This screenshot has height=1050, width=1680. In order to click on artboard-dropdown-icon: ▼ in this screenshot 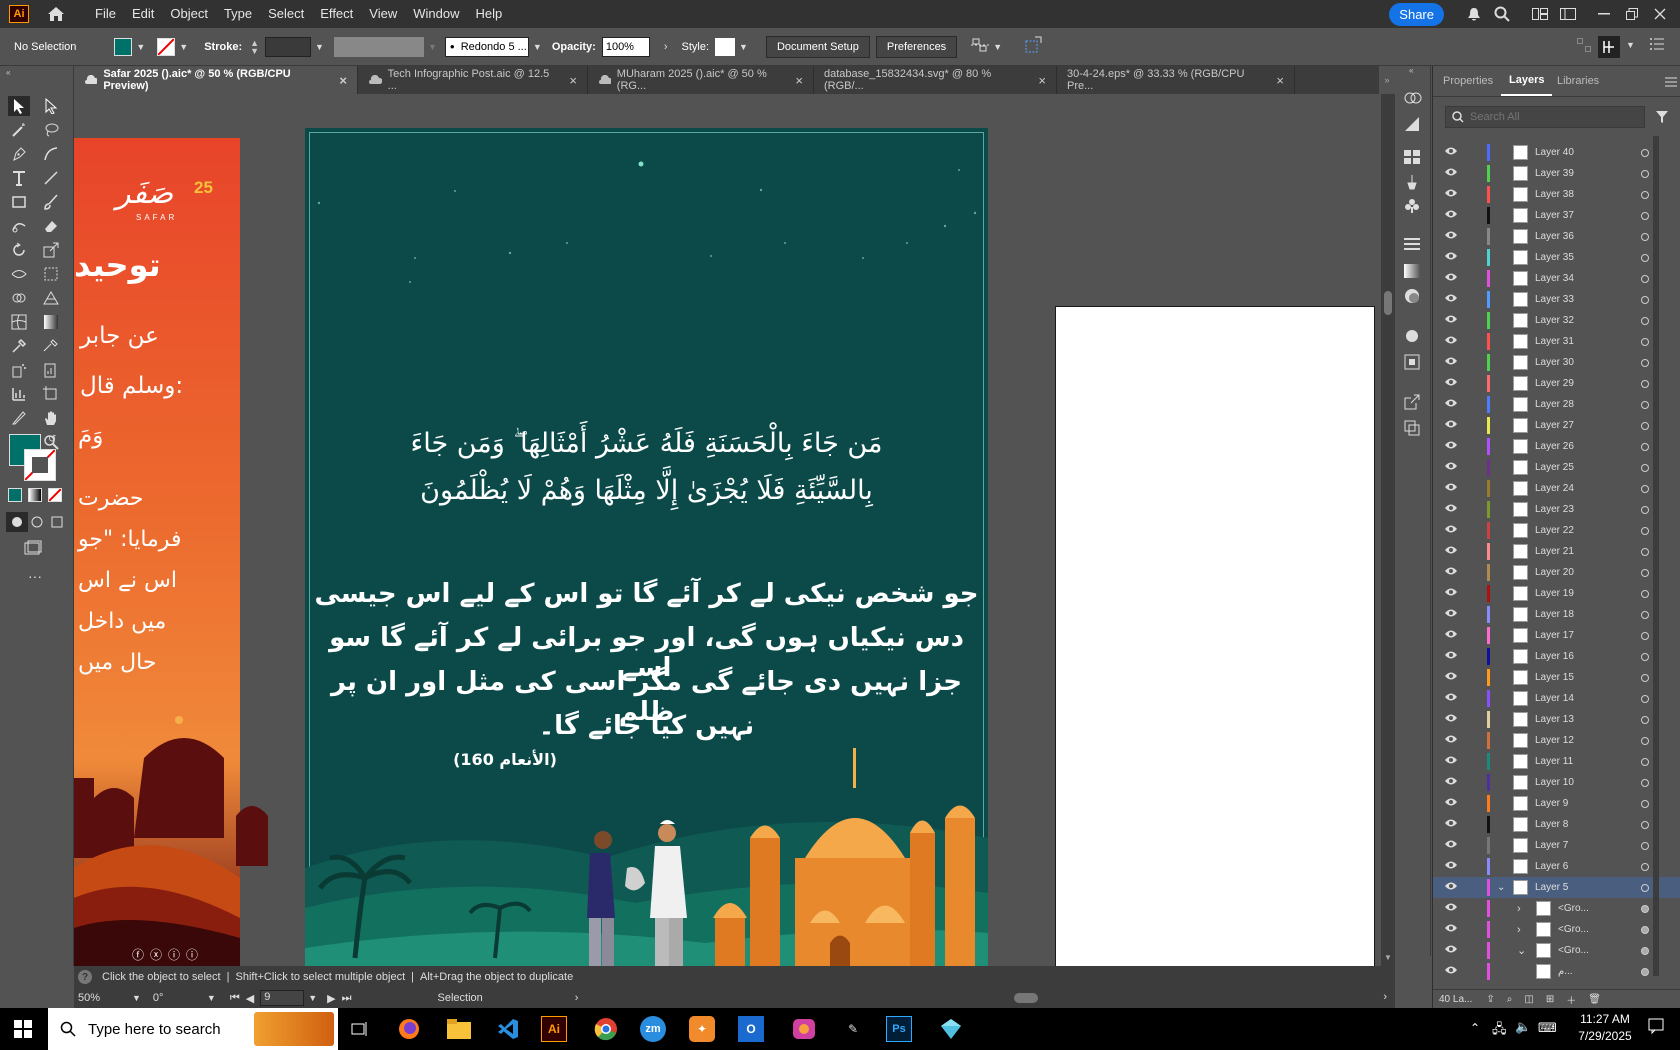, I will do `click(312, 998)`.